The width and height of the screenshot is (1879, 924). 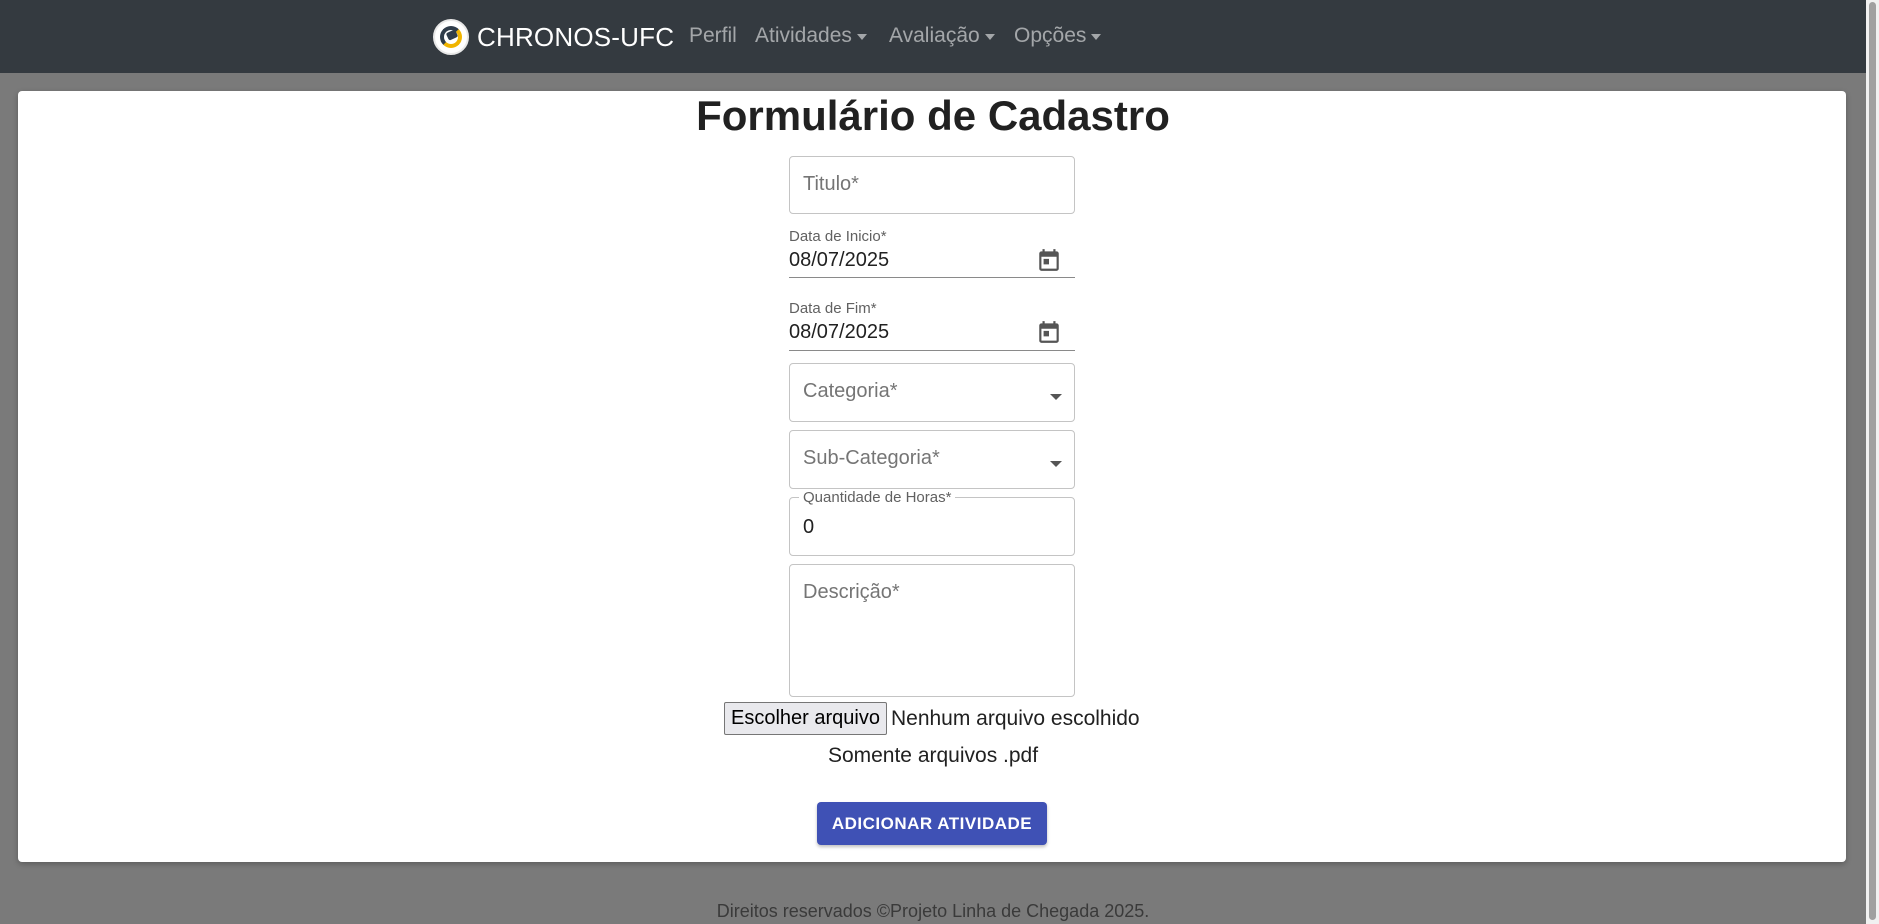 I want to click on nav-perfil-label: Perfil, so click(x=713, y=35).